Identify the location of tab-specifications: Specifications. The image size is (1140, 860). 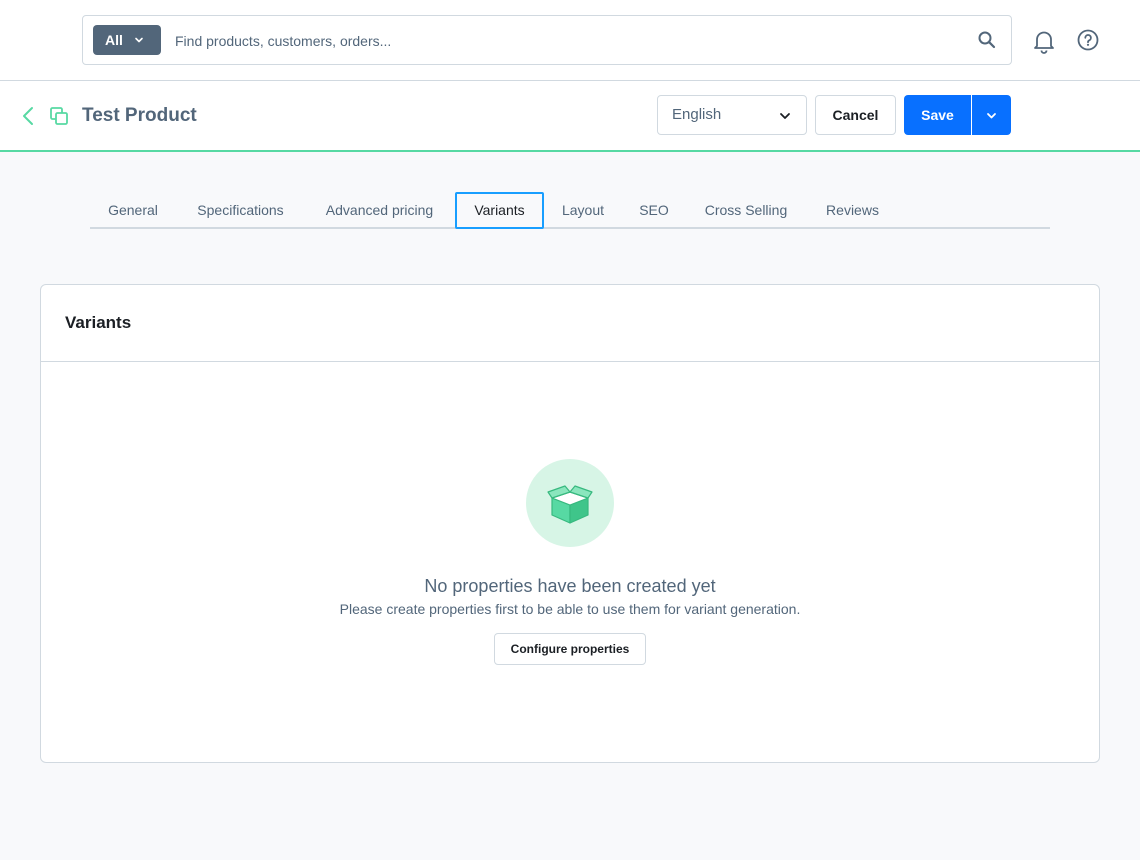
(240, 210).